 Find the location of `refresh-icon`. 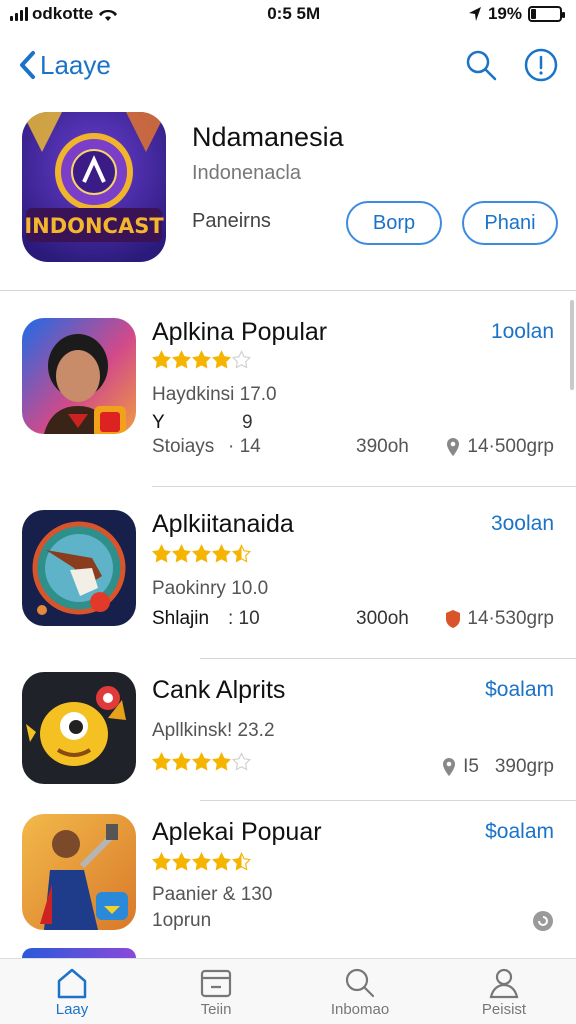

refresh-icon is located at coordinates (543, 921).